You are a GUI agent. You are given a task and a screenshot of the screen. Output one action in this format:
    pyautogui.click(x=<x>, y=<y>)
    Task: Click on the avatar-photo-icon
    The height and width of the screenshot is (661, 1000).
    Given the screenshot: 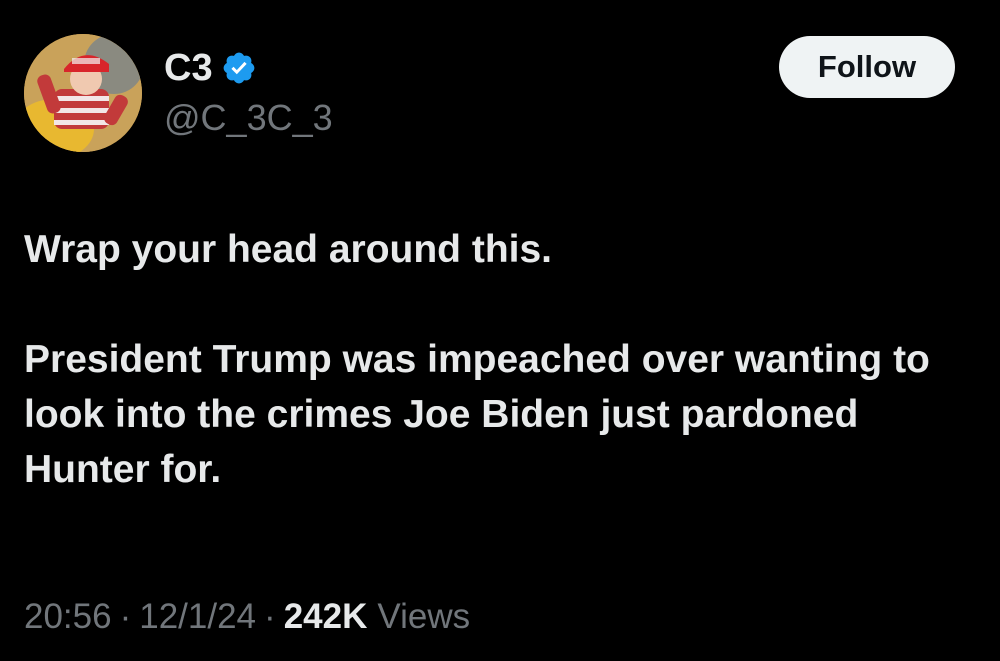 What is the action you would take?
    pyautogui.click(x=83, y=93)
    